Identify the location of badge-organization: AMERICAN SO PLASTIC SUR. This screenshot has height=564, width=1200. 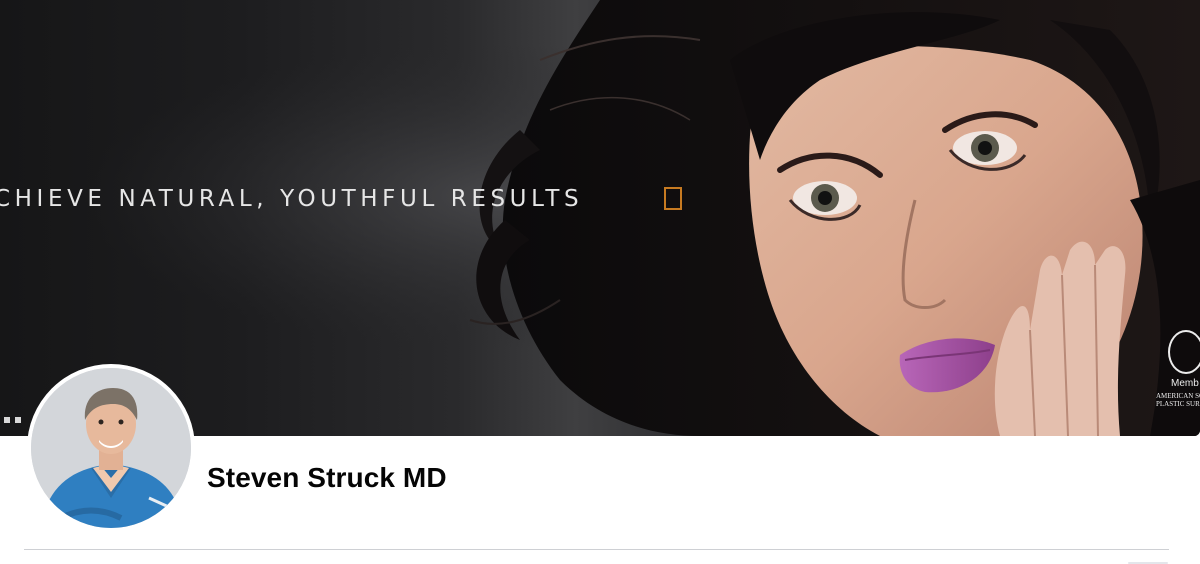
(1178, 400).